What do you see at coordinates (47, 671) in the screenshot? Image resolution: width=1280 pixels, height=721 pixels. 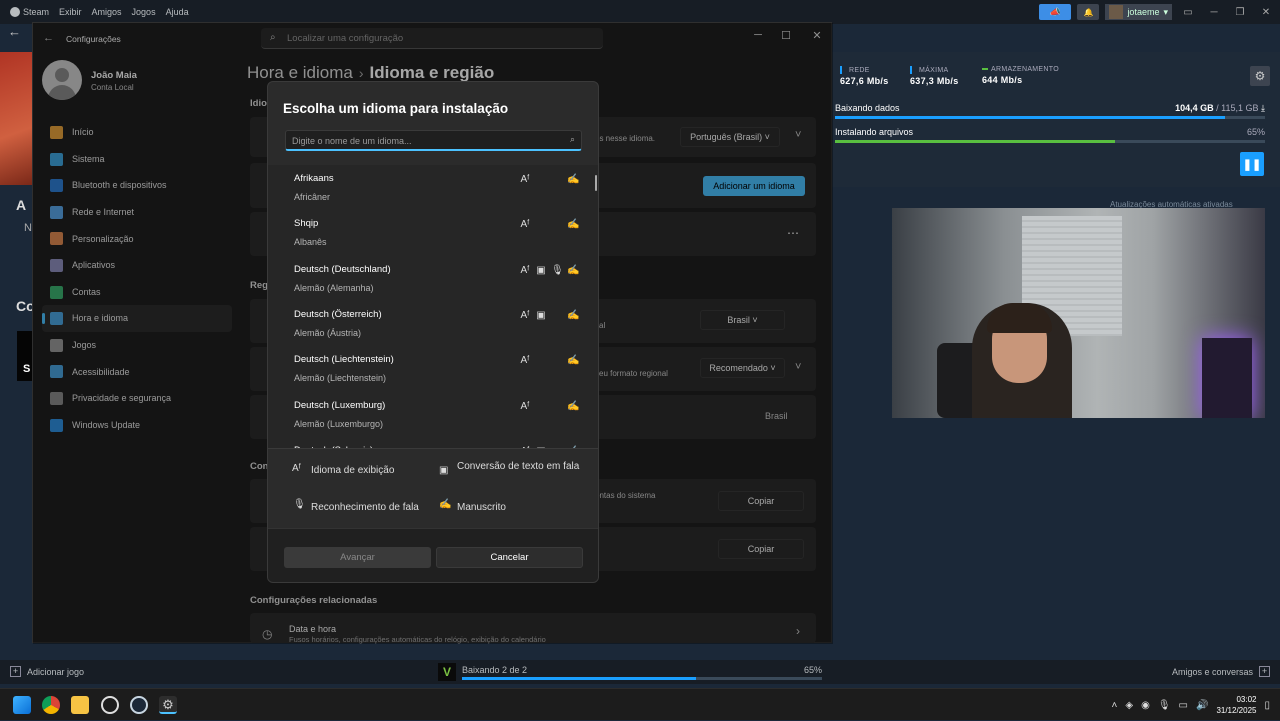 I see `add-game-button: + Adicionar jogo` at bounding box center [47, 671].